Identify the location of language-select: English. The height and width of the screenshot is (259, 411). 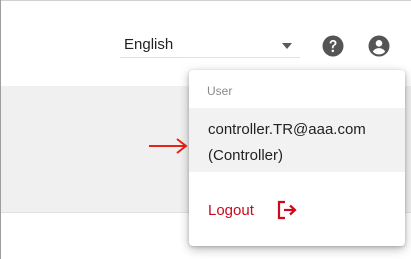
(210, 45).